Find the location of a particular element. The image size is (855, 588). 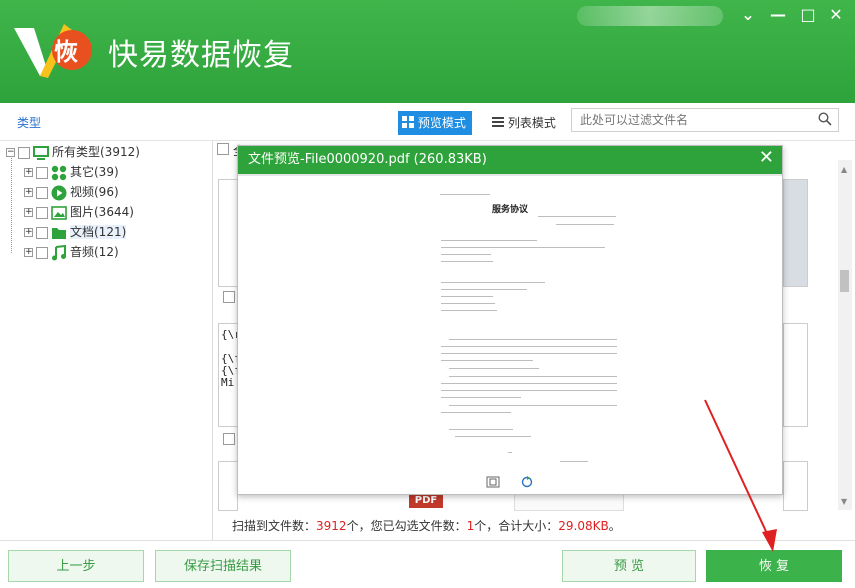

status-text: 个，您已勾选文件数： is located at coordinates (406, 526).